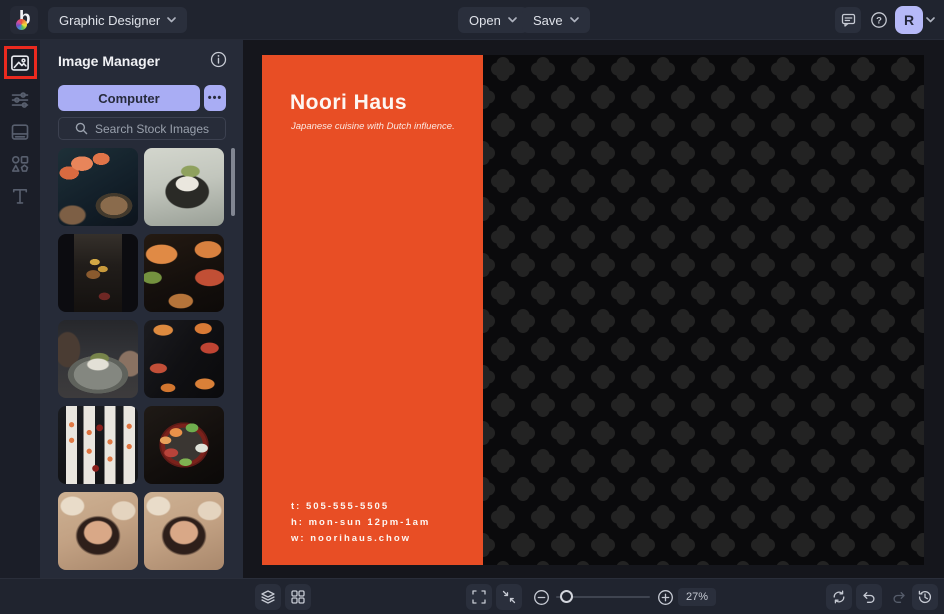  I want to click on avatar-initial: R, so click(909, 20).